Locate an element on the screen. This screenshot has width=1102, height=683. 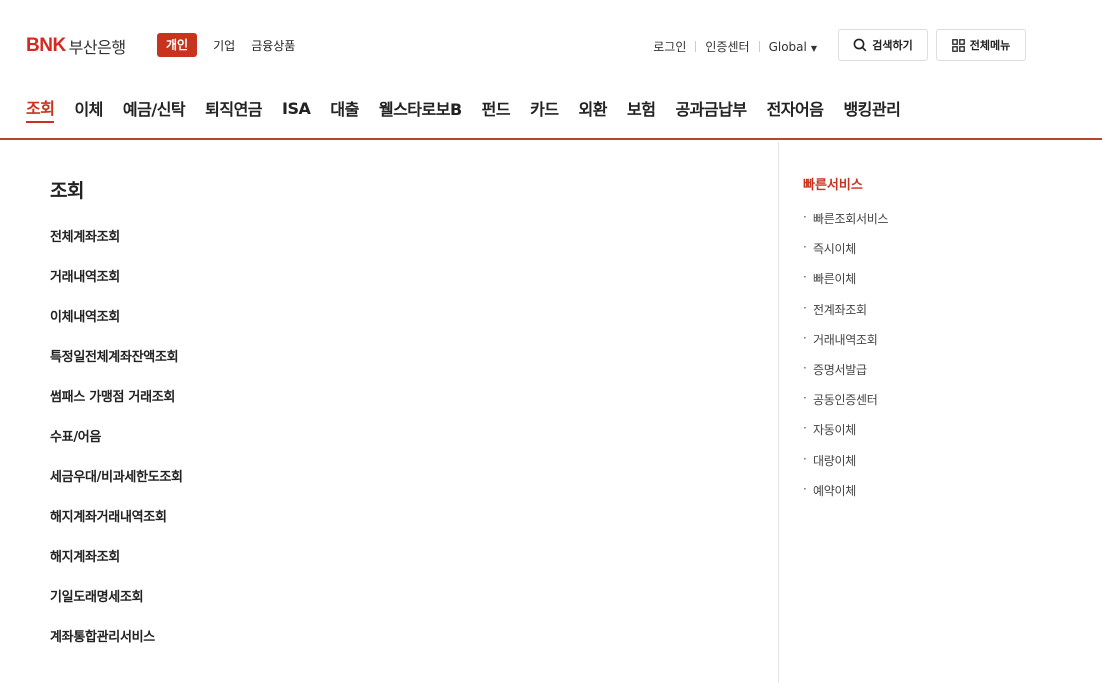
nav-isa: ISA is located at coordinates (296, 109).